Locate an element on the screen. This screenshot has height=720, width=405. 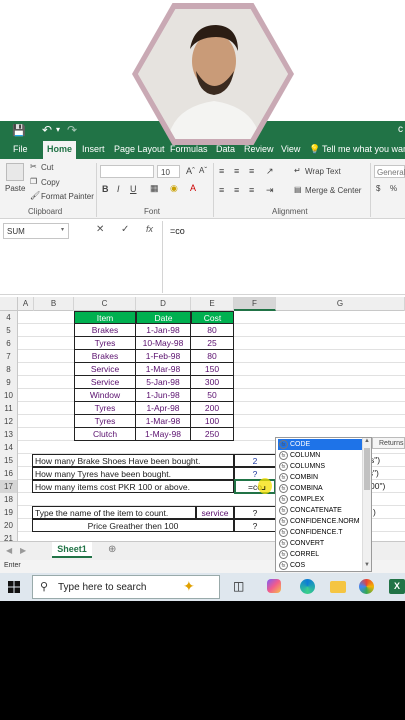
row-header: 12 is located at coordinates (9, 421).